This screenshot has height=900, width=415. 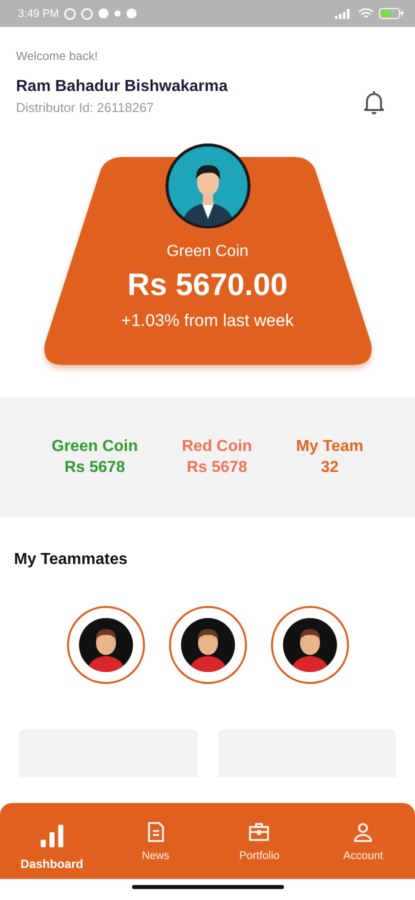 What do you see at coordinates (363, 841) in the screenshot?
I see `nav-tab: Account` at bounding box center [363, 841].